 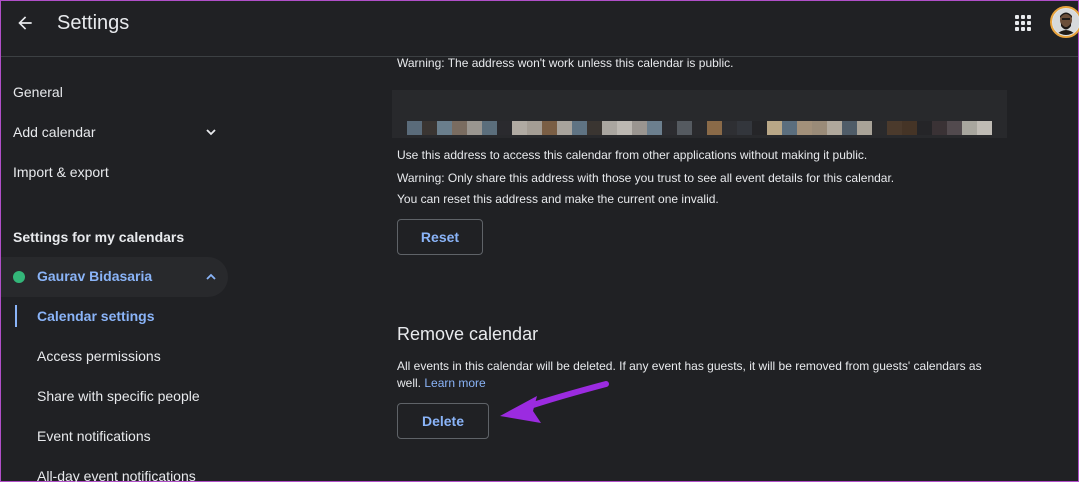 What do you see at coordinates (94, 436) in the screenshot?
I see `sidebar-item-event-notifications: Event notifications` at bounding box center [94, 436].